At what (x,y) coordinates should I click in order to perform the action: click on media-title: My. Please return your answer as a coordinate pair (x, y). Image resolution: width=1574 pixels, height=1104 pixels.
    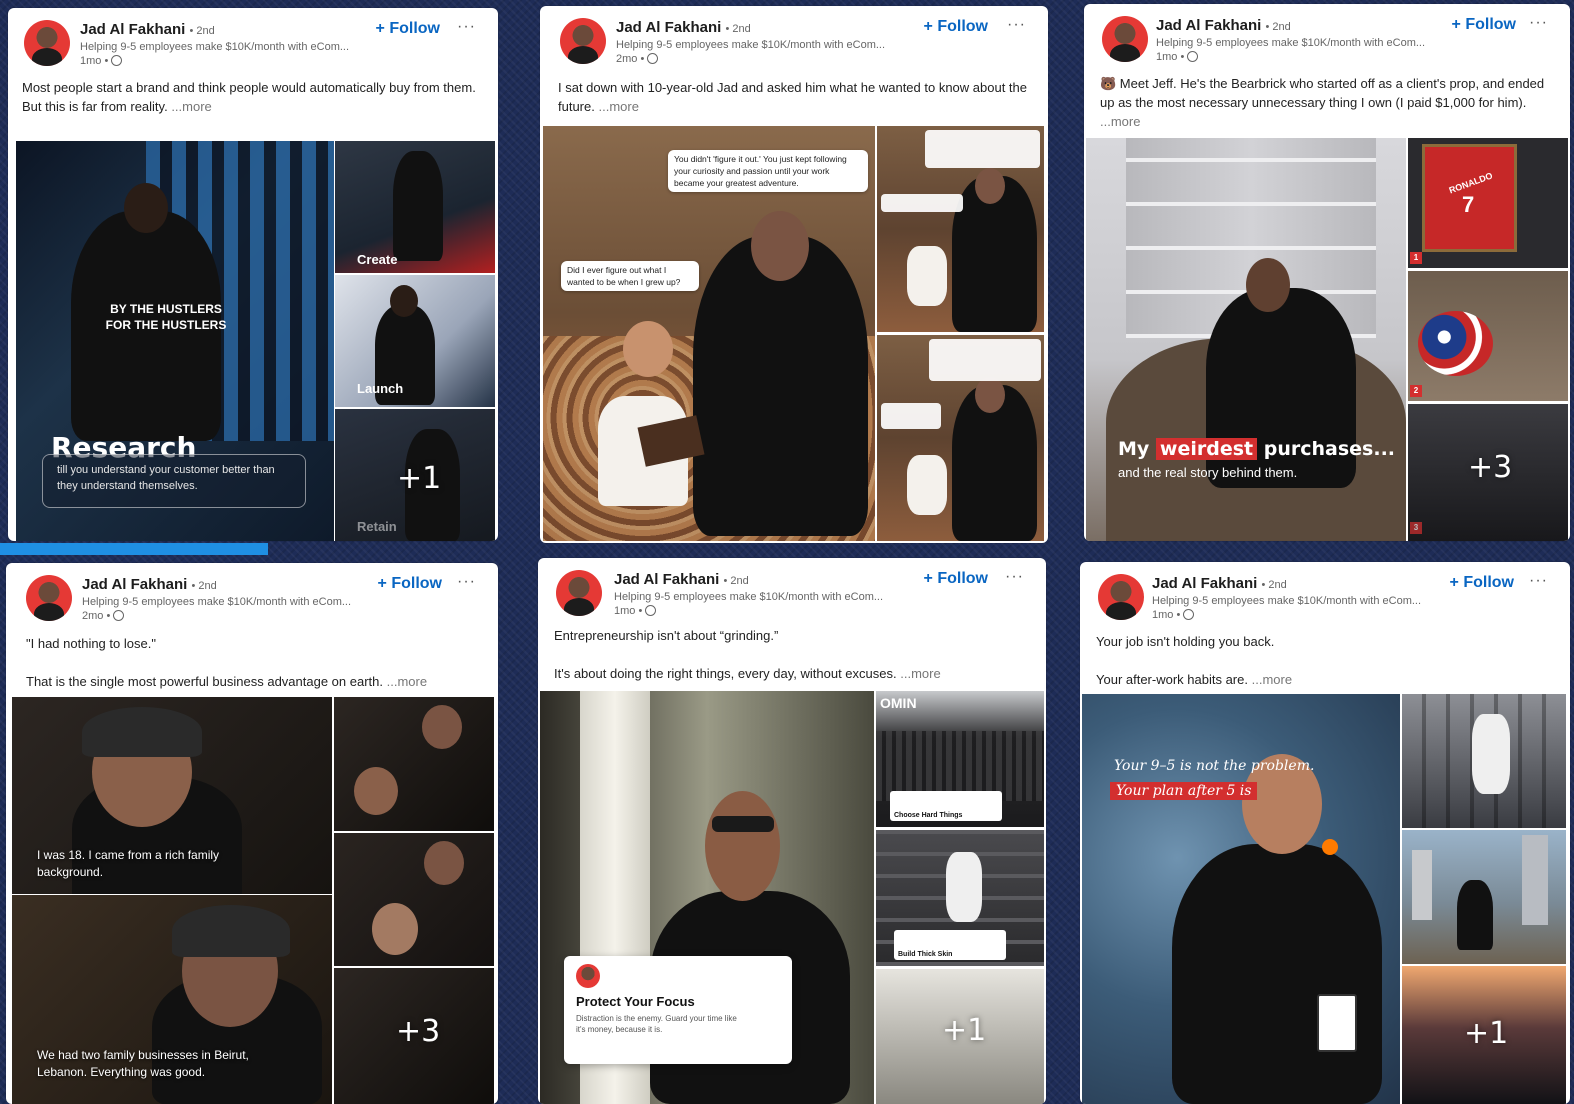
    Looking at the image, I should click on (1134, 449).